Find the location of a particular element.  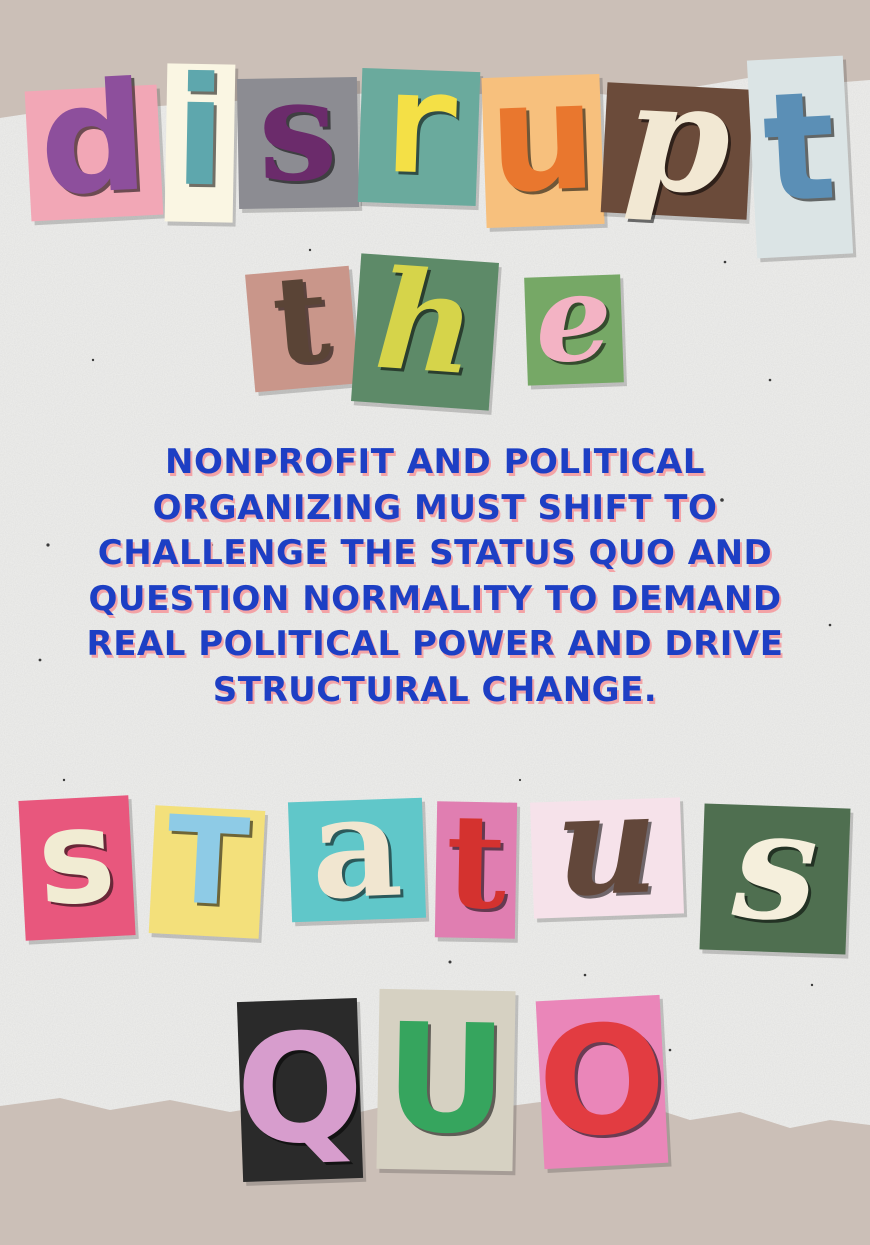

letter-d: d is located at coordinates (93, 140).